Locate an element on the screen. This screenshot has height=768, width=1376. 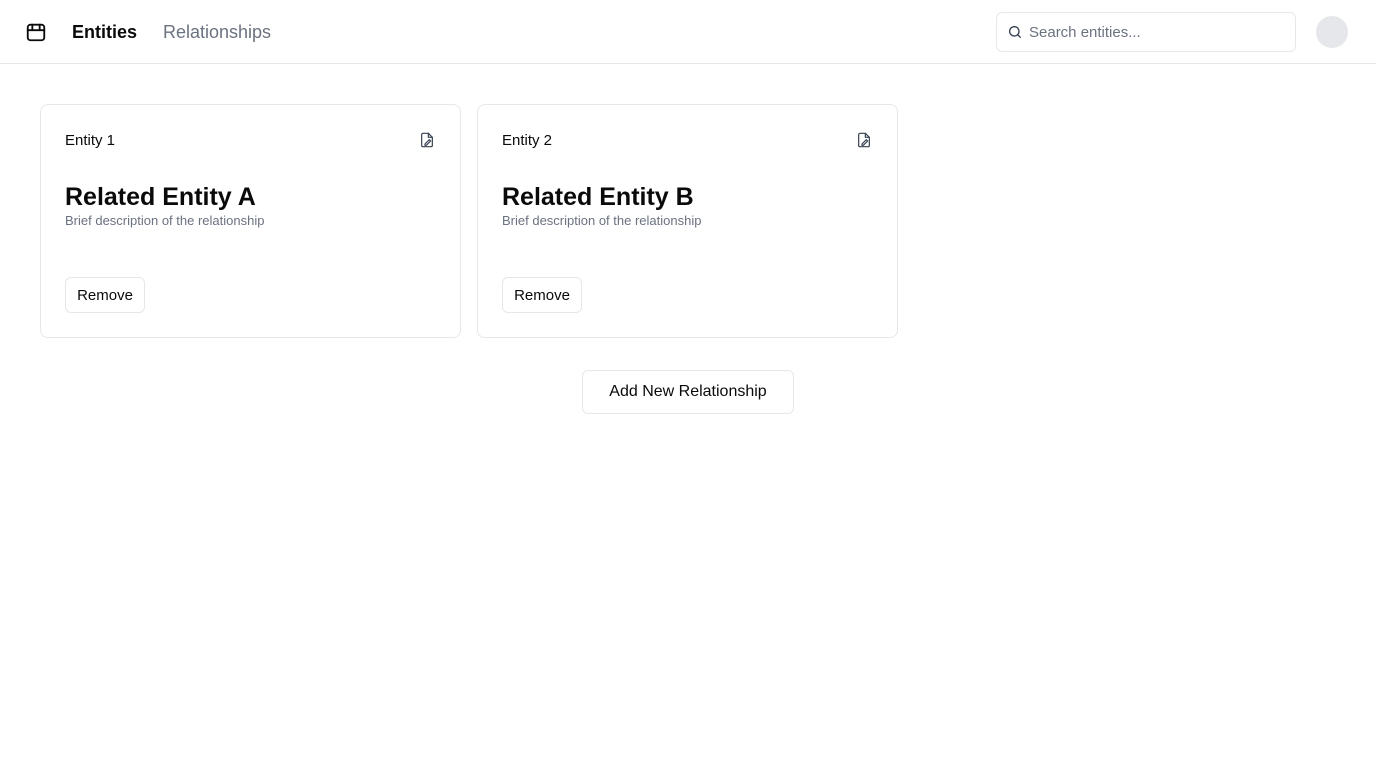
add-relationship-button: Add New Relationship is located at coordinates (688, 392).